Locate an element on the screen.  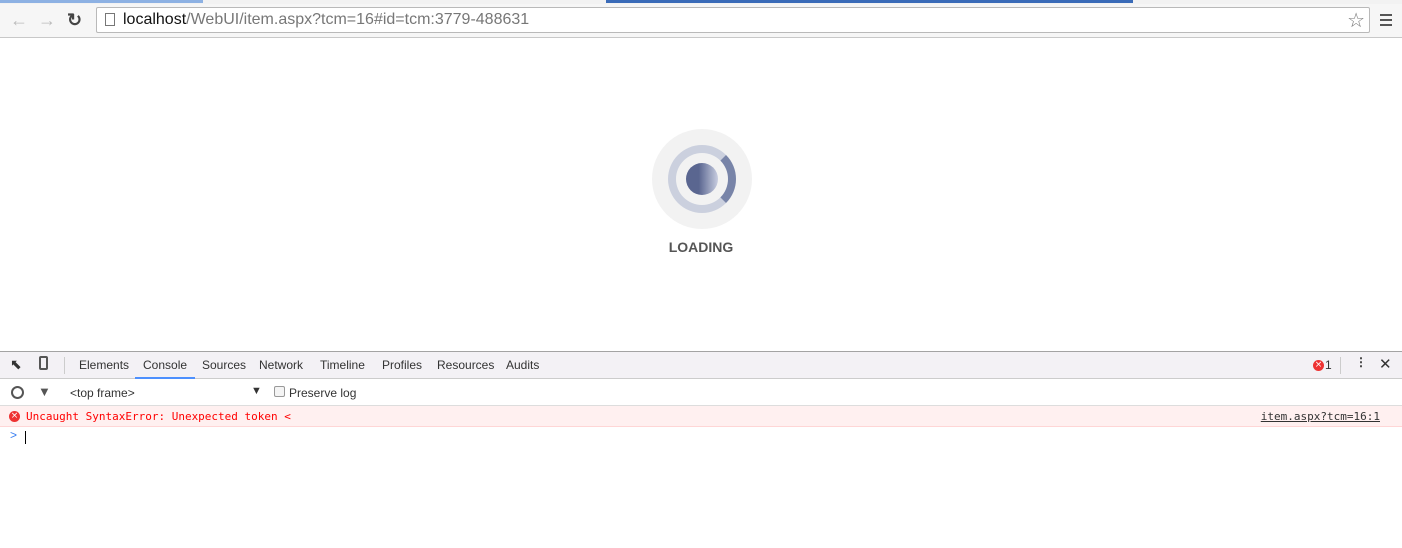
clear-console-icon is located at coordinates (17, 392).